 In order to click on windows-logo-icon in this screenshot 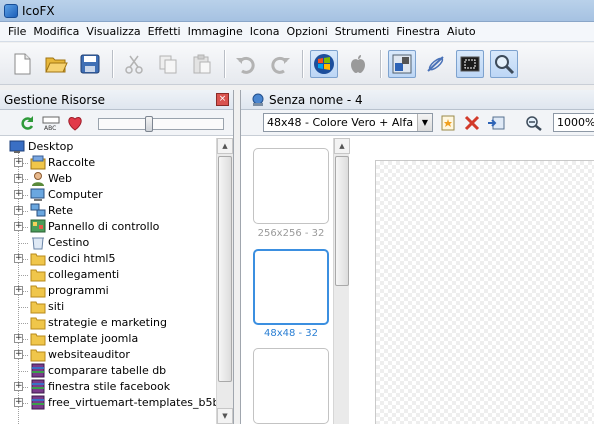, I will do `click(324, 64)`.